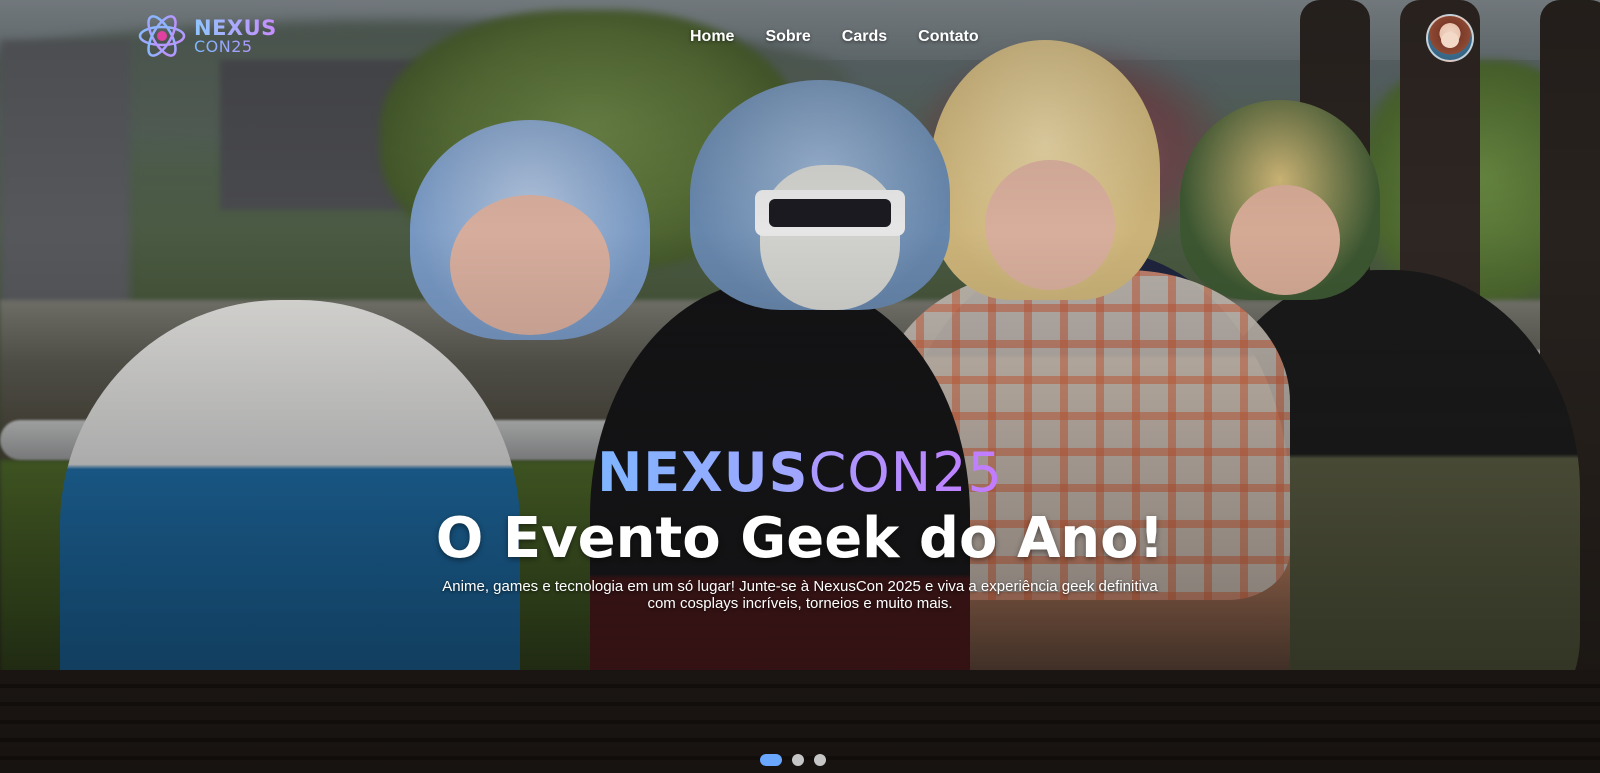 The height and width of the screenshot is (773, 1600). I want to click on brand-logo: NEXUS CON25, so click(206, 36).